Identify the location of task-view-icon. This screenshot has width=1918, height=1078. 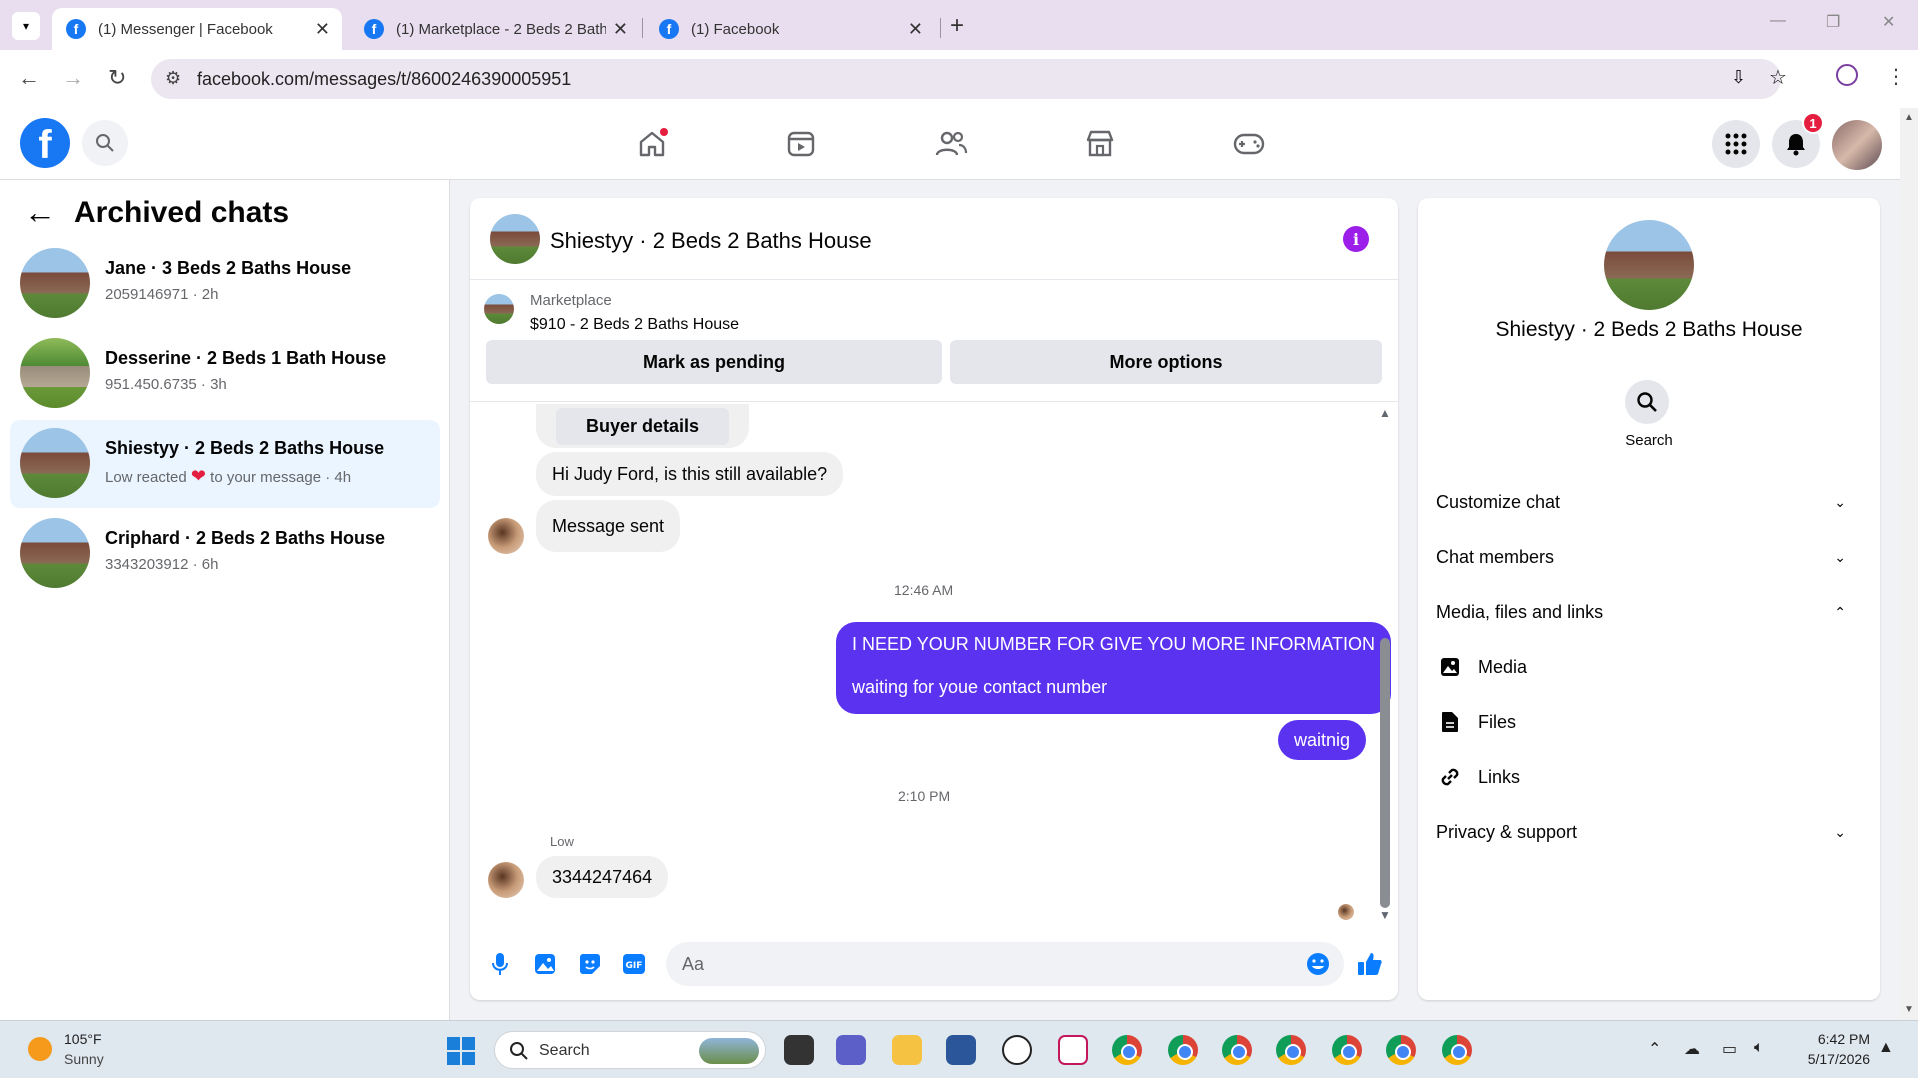
(799, 1050).